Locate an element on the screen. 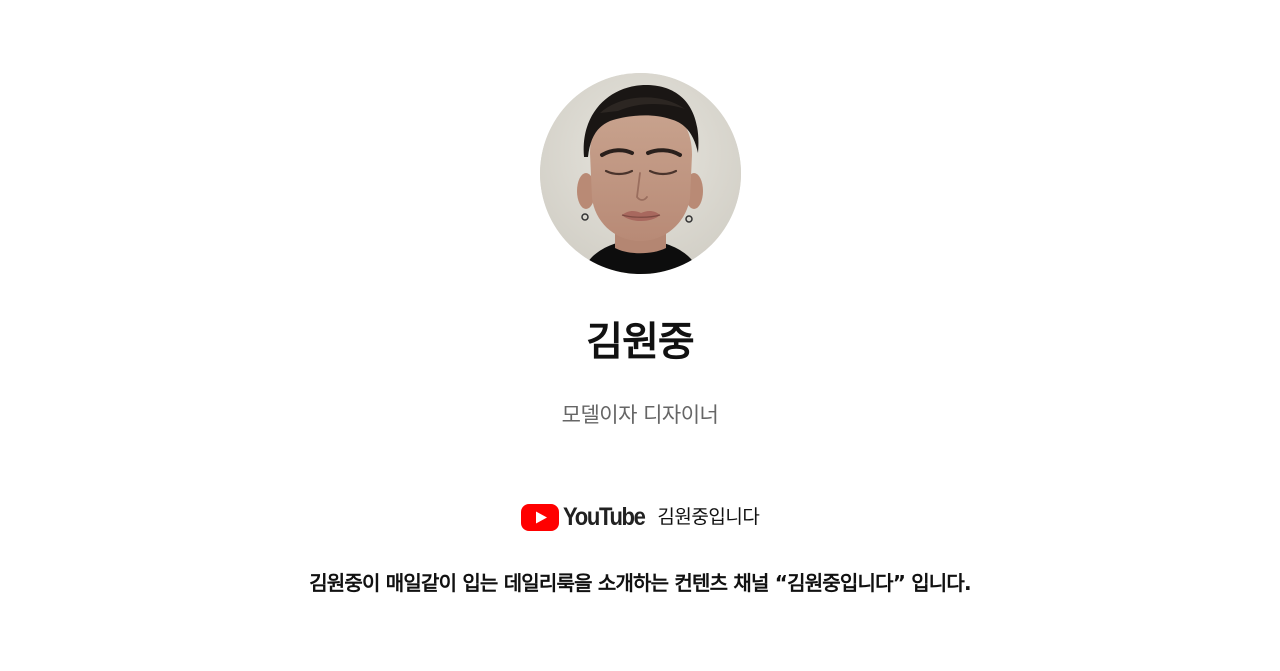 This screenshot has width=1280, height=671. profile-name: 김원중 is located at coordinates (640, 342).